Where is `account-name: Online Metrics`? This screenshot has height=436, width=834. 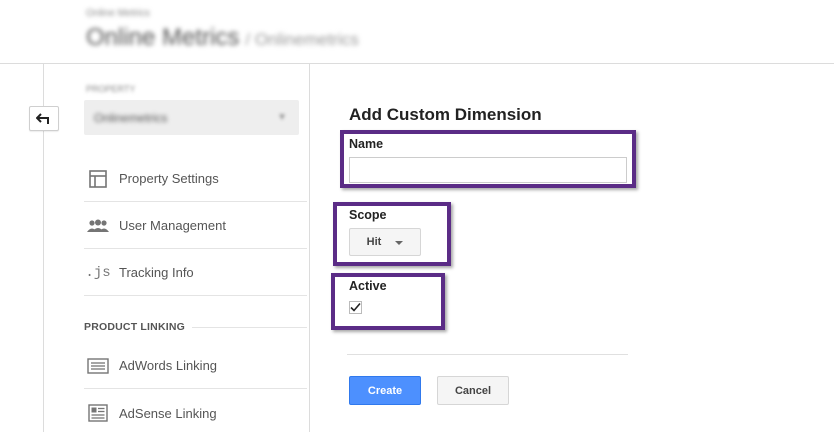
account-name: Online Metrics is located at coordinates (118, 13).